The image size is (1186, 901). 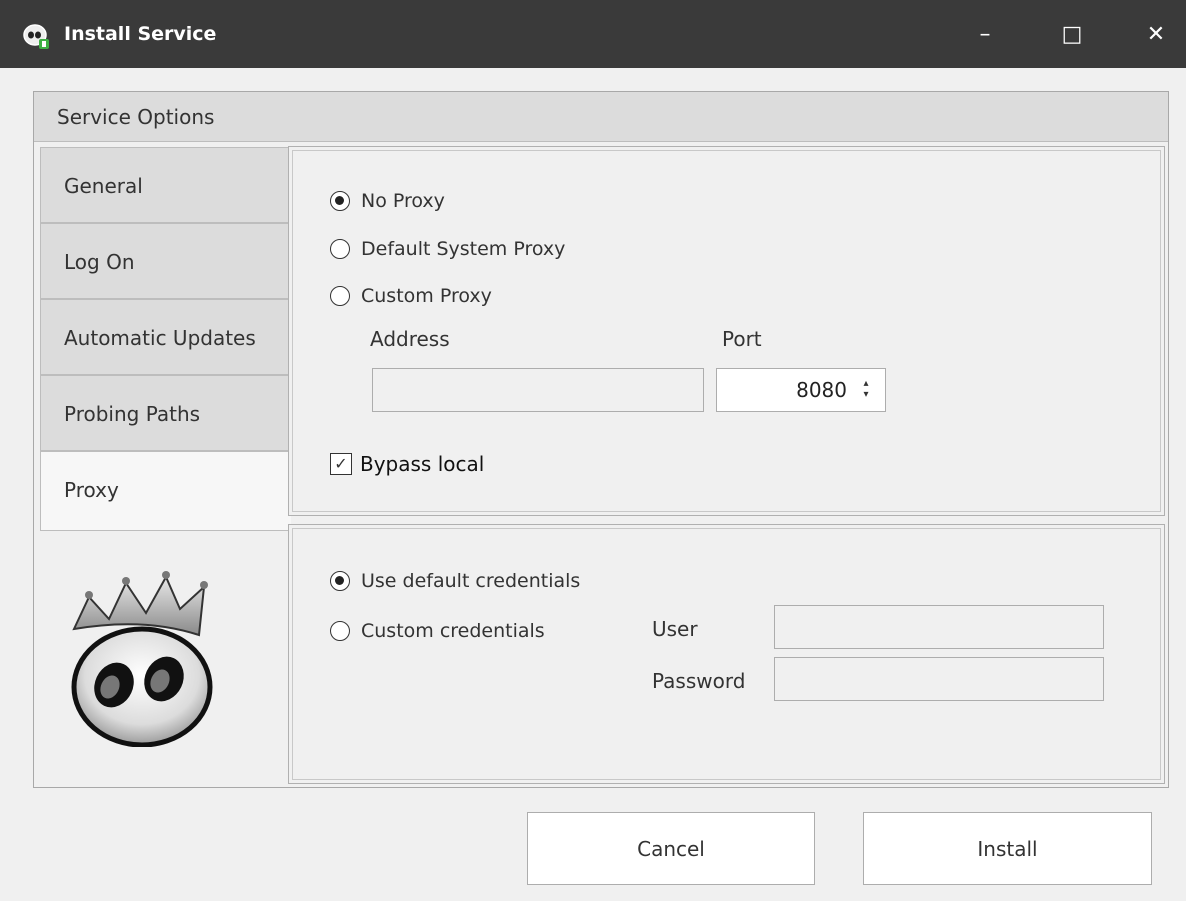 I want to click on radio-custom-credentials-label: Custom credentials, so click(x=453, y=631).